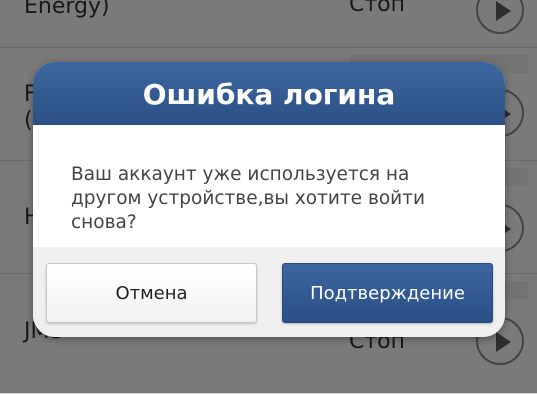 The height and width of the screenshot is (394, 537). I want to click on dialog-title: Ошибка логина, so click(269, 93).